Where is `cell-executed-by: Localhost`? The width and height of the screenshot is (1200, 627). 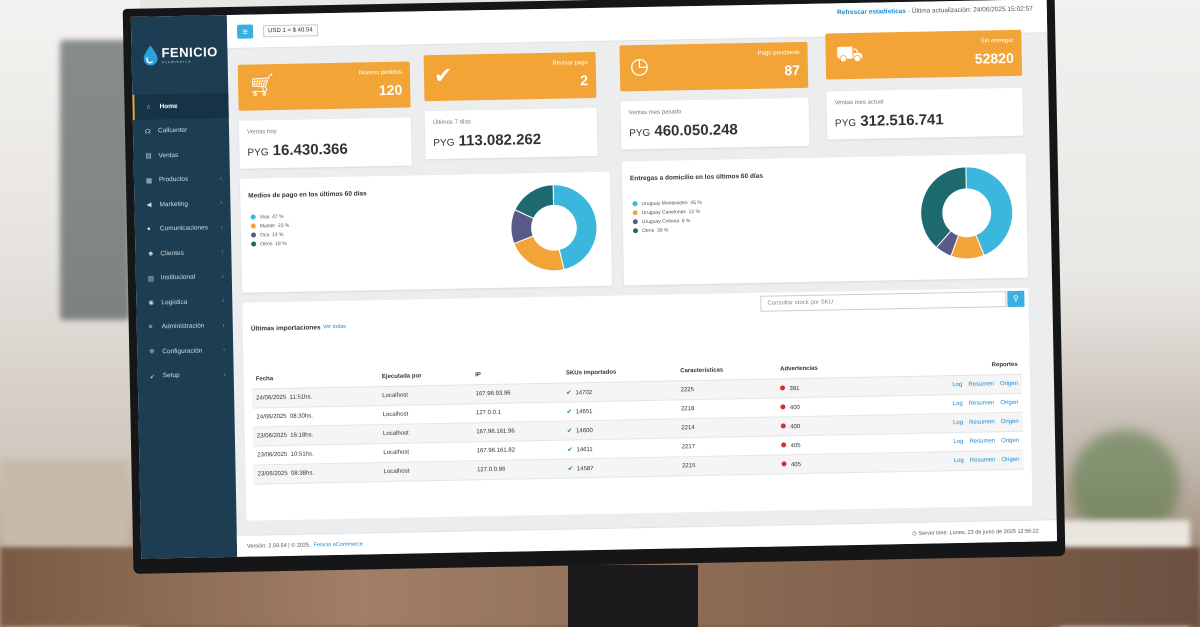
cell-executed-by: Localhost is located at coordinates (426, 452).